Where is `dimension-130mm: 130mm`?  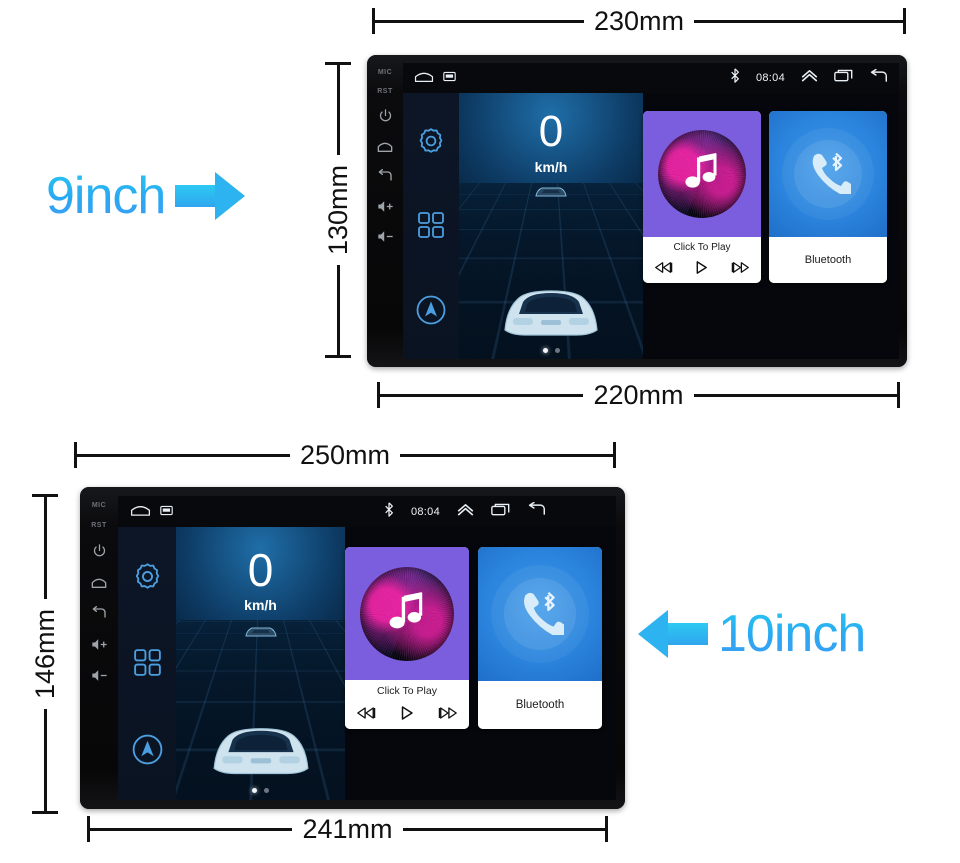
dimension-130mm: 130mm is located at coordinates (337, 210).